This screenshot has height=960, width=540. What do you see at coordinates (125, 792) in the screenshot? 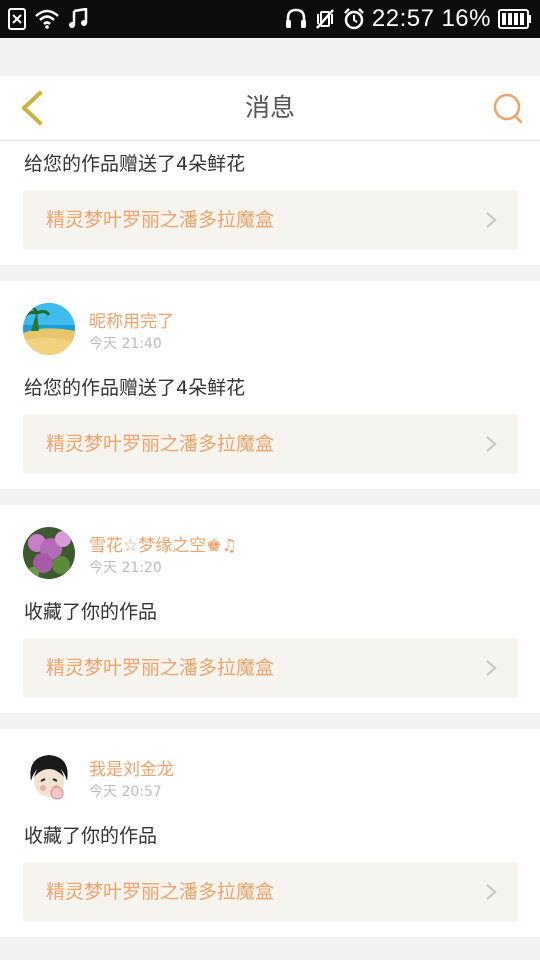
I see `message-time: 今天 20:57` at bounding box center [125, 792].